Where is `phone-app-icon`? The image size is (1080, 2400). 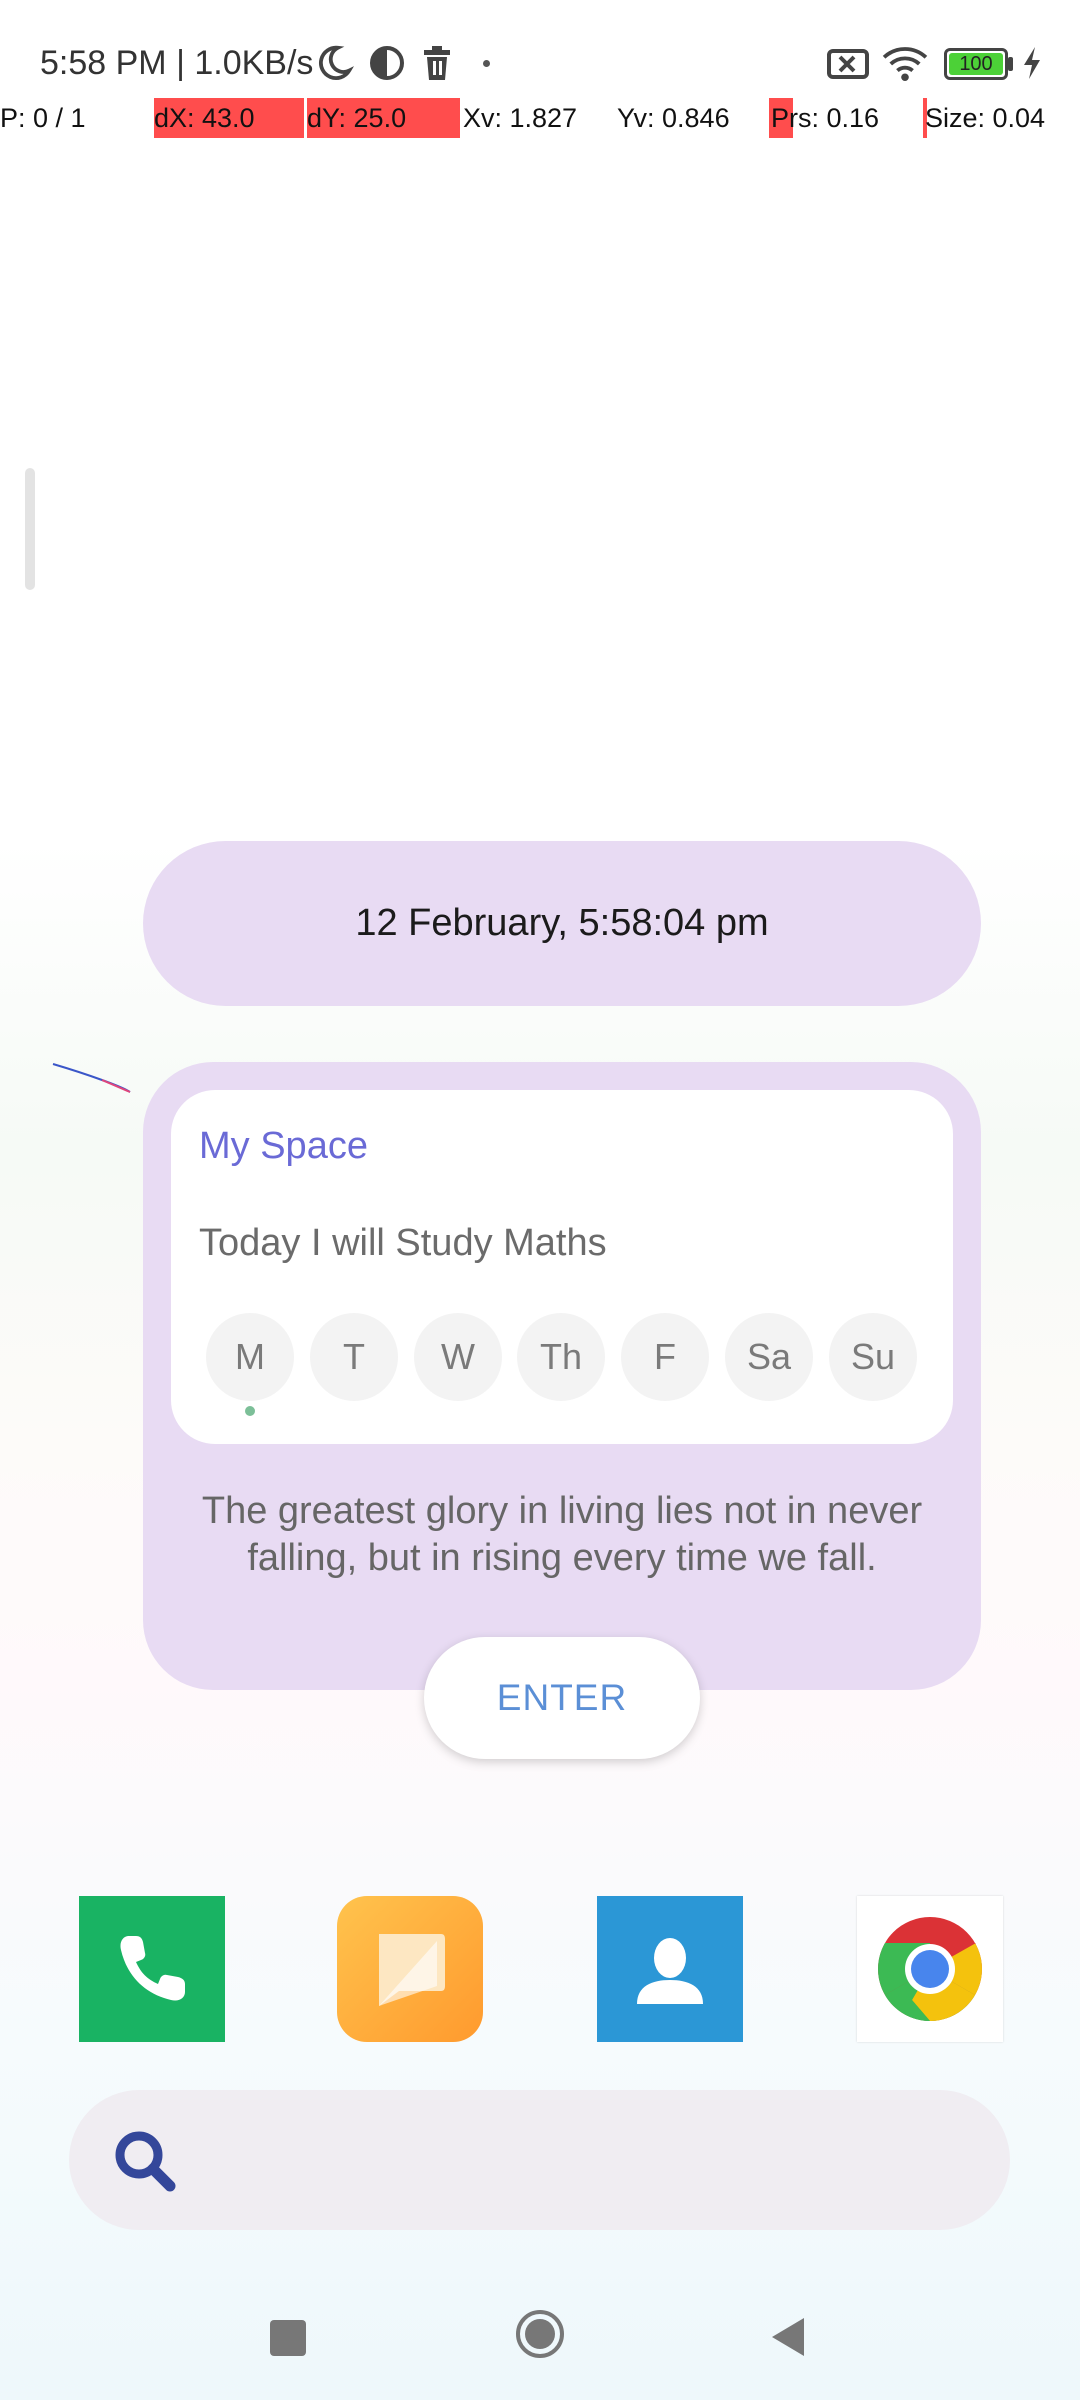 phone-app-icon is located at coordinates (152, 1969).